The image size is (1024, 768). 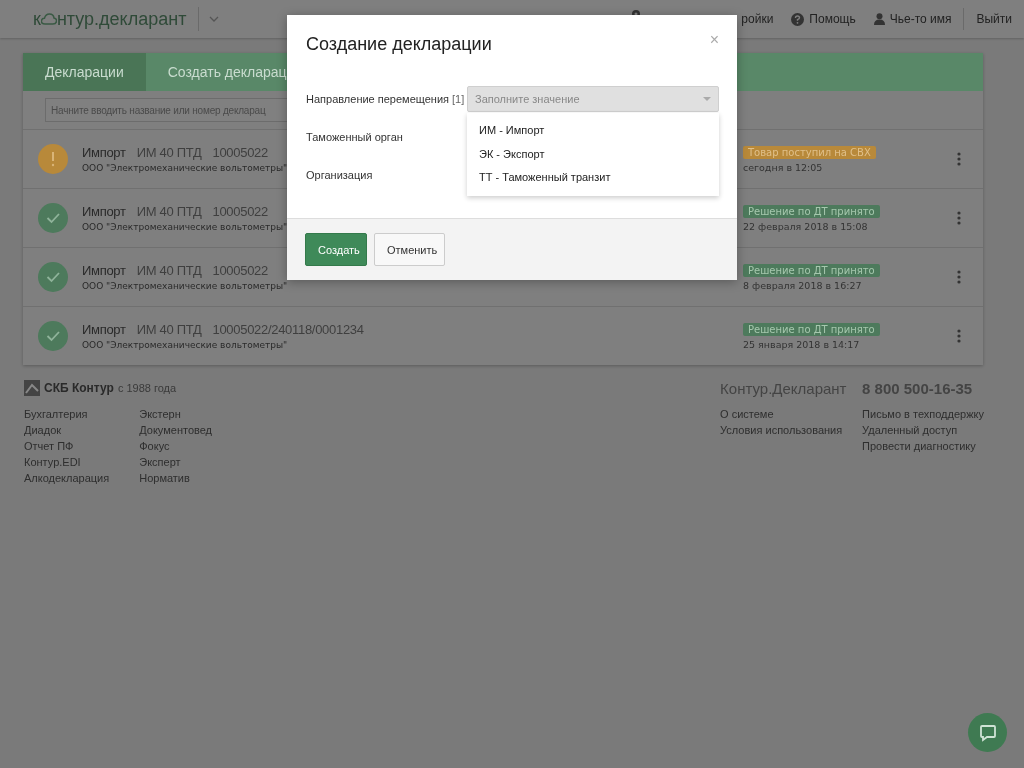 I want to click on footer-link: О системе, so click(x=791, y=414).